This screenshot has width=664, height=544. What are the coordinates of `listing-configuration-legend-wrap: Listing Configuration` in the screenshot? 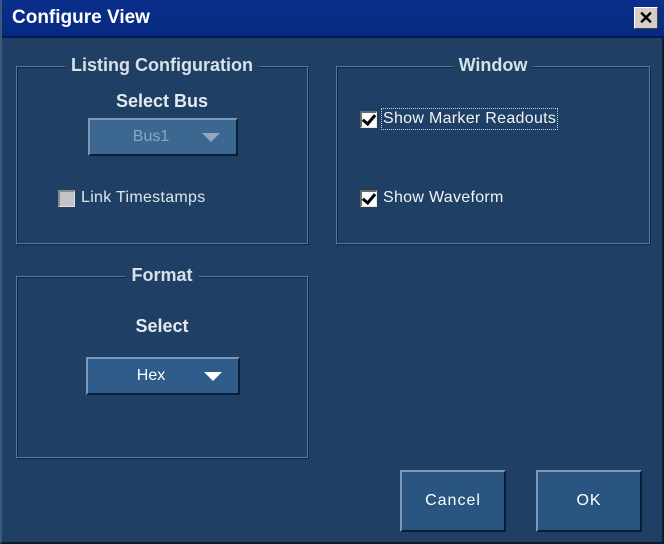 It's located at (162, 65).